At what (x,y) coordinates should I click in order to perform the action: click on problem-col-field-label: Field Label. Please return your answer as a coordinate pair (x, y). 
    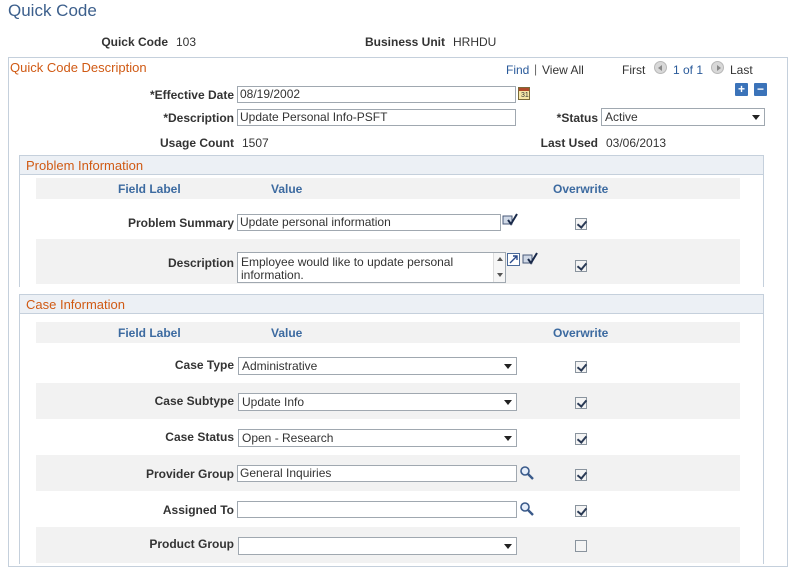
    Looking at the image, I should click on (149, 189).